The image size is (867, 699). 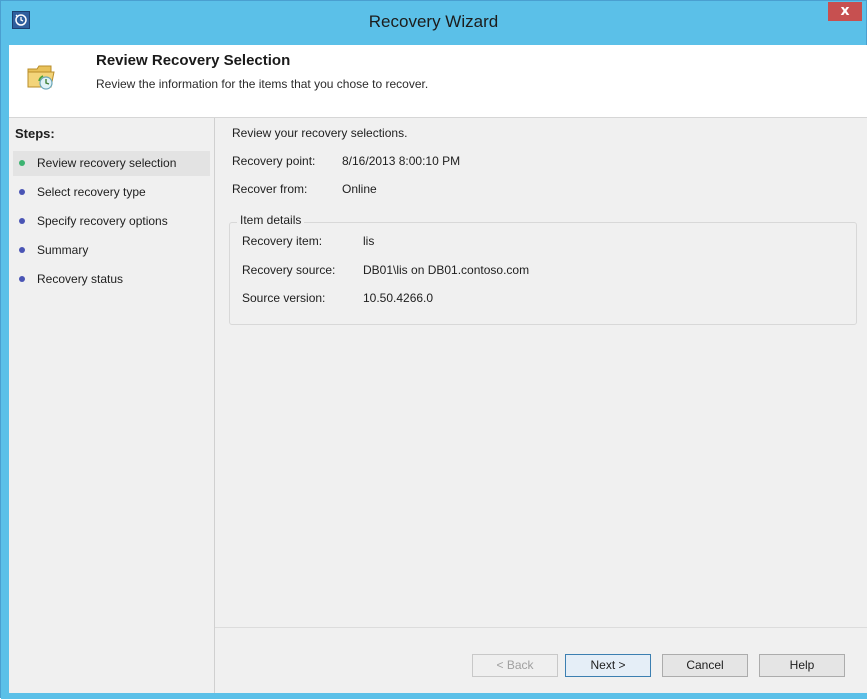 What do you see at coordinates (369, 241) in the screenshot?
I see `recovery-item-value: lis` at bounding box center [369, 241].